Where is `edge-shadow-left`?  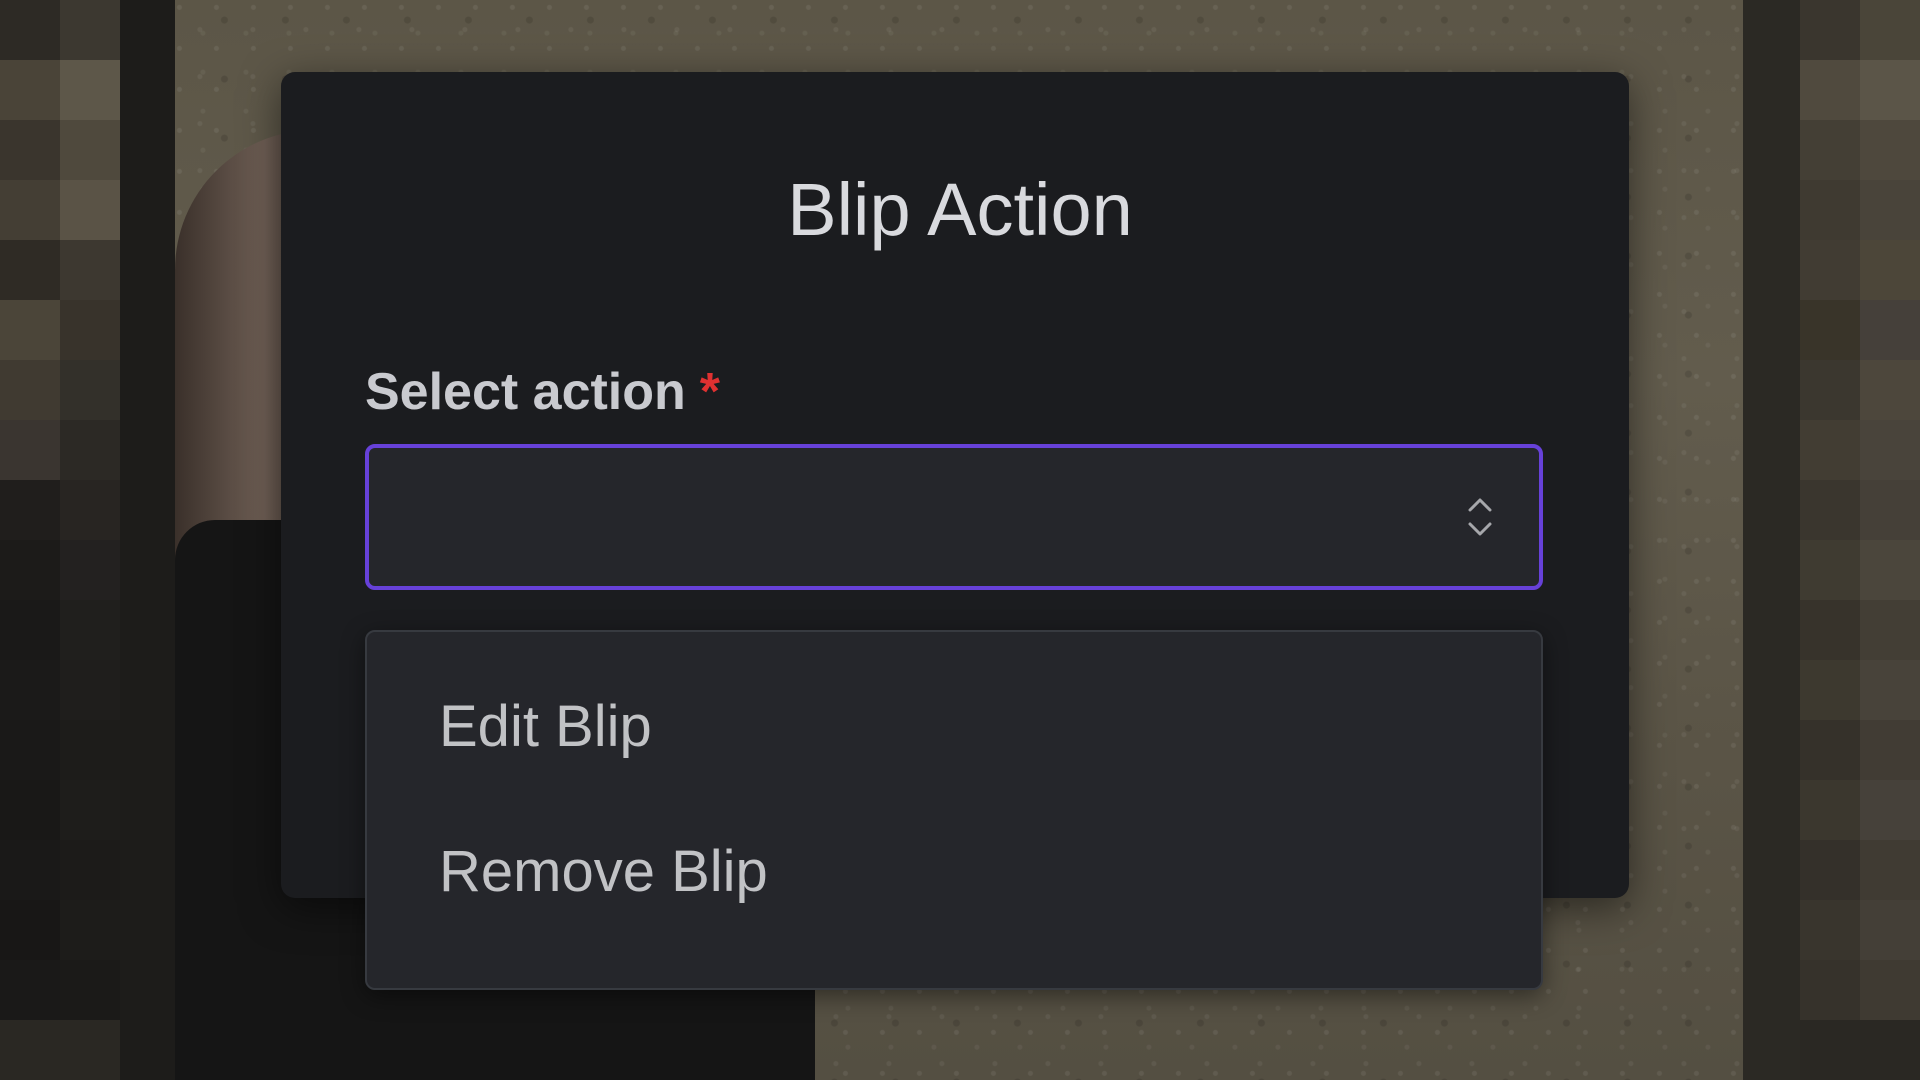
edge-shadow-left is located at coordinates (147, 540).